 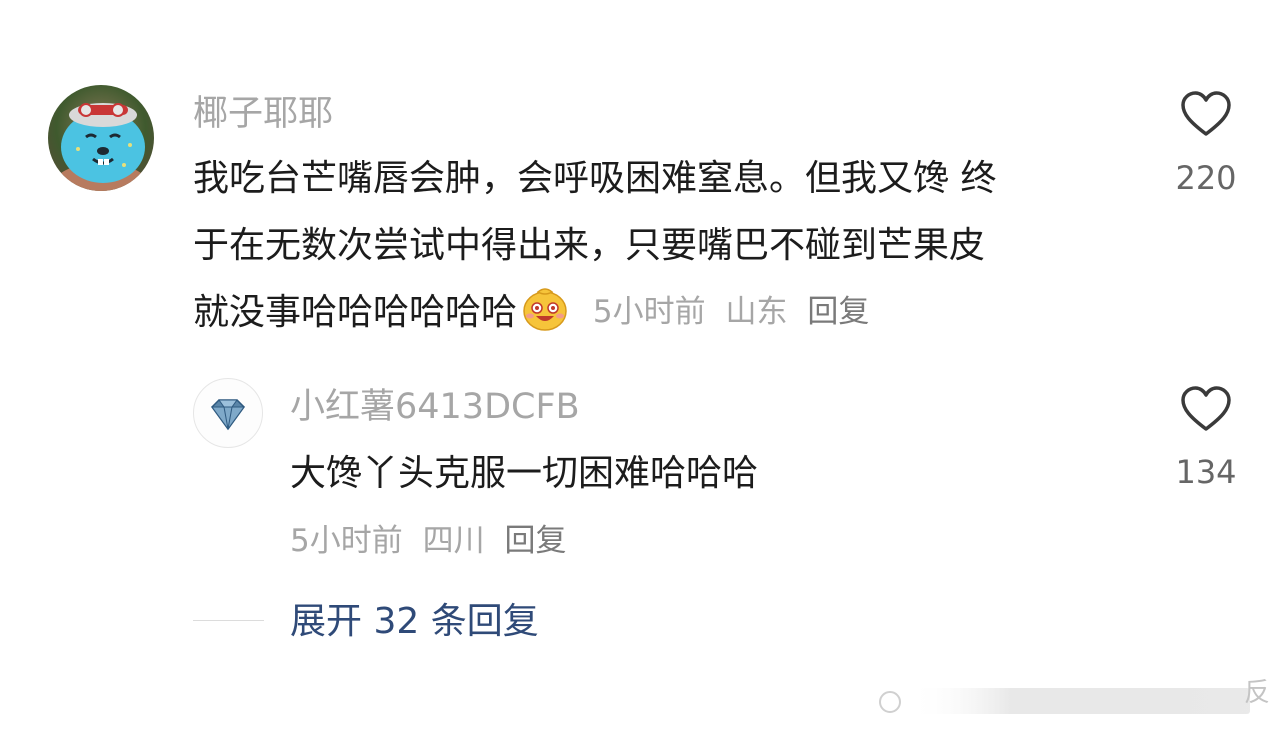 I want to click on like-count: 220, so click(x=1206, y=178).